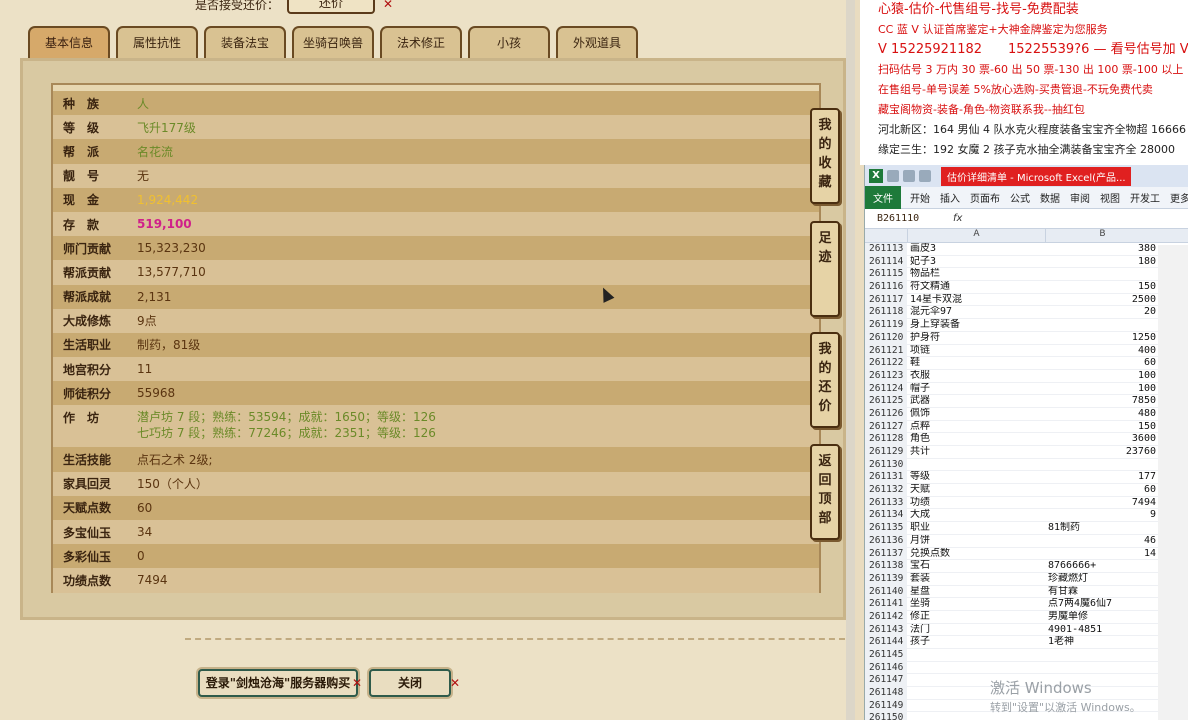 The width and height of the screenshot is (1188, 720). I want to click on tab-children: 小孩, so click(509, 42).